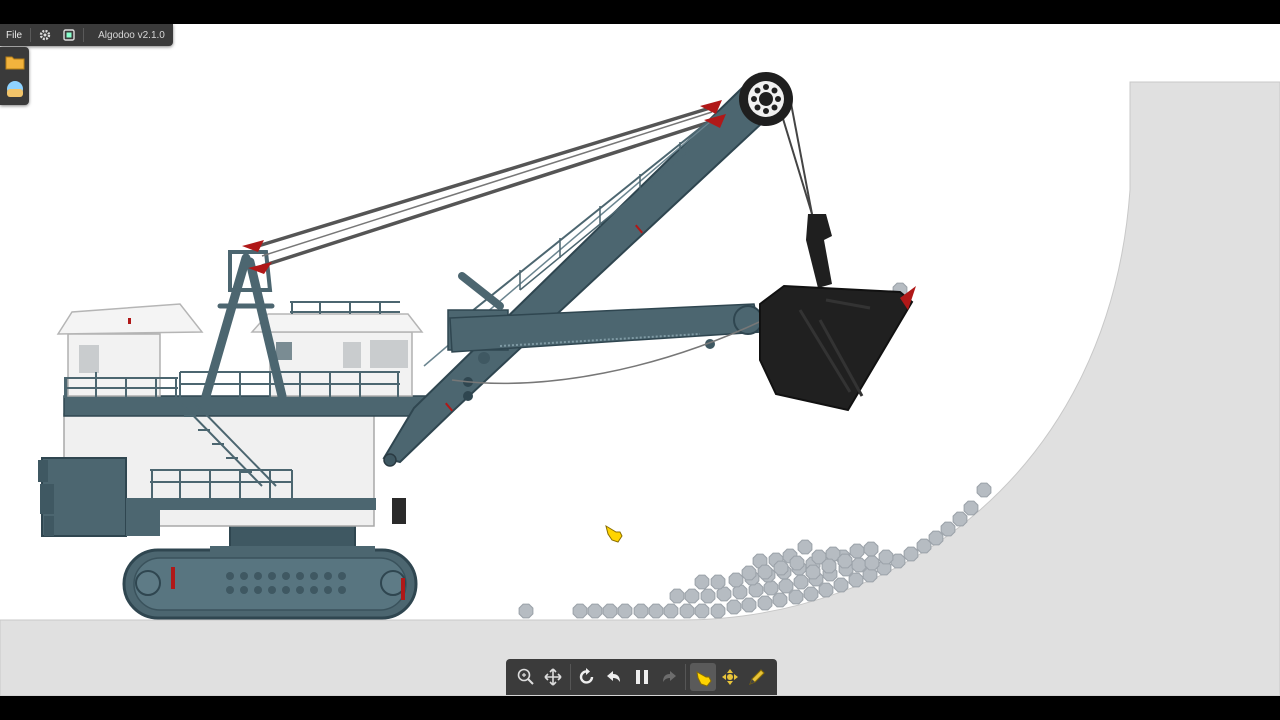  Describe the element at coordinates (270, 584) in the screenshot. I see `crawler-track` at that location.